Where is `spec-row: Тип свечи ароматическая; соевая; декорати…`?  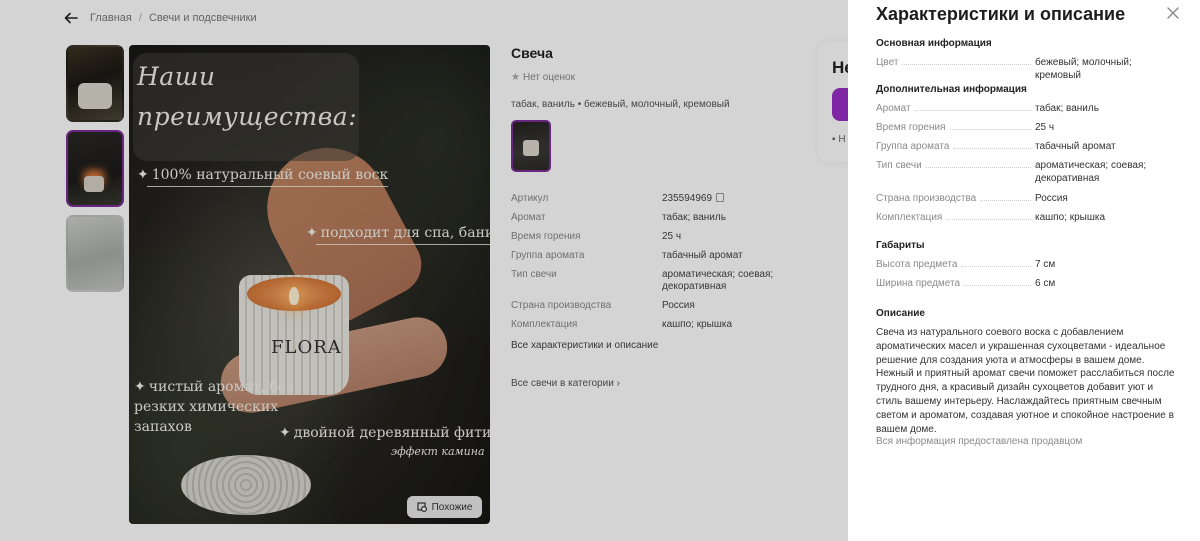 spec-row: Тип свечи ароматическая; соевая; декорати… is located at coordinates (1011, 172).